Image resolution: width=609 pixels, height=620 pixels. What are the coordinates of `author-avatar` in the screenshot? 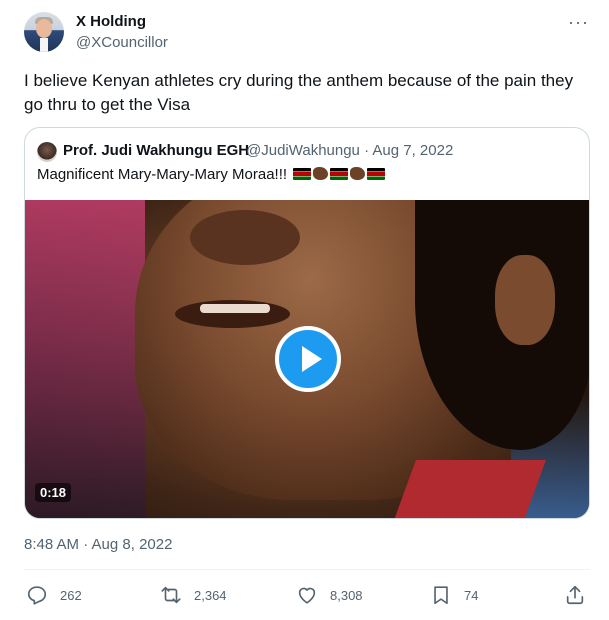 It's located at (44, 32).